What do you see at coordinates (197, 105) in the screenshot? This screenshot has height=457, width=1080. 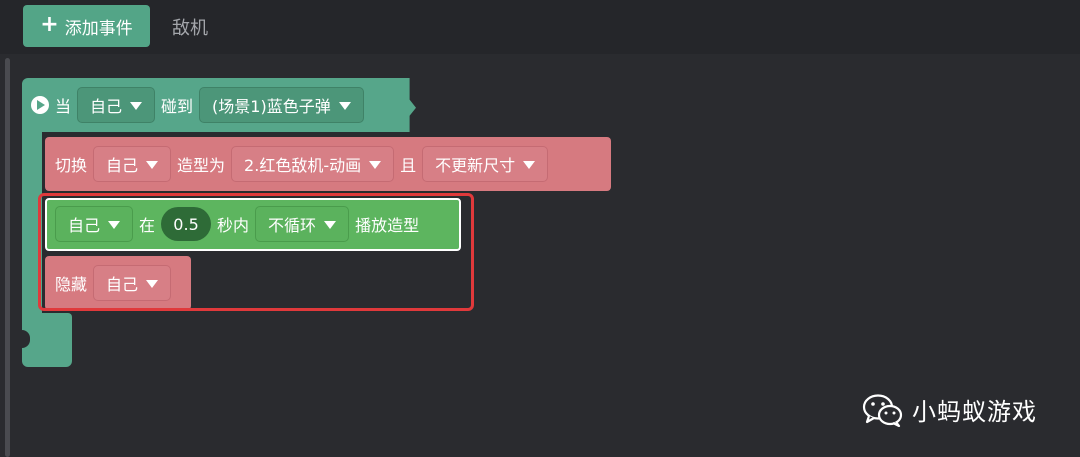 I see `event-hat-row: 当 自己 碰到 (场景1)蓝色子弹` at bounding box center [197, 105].